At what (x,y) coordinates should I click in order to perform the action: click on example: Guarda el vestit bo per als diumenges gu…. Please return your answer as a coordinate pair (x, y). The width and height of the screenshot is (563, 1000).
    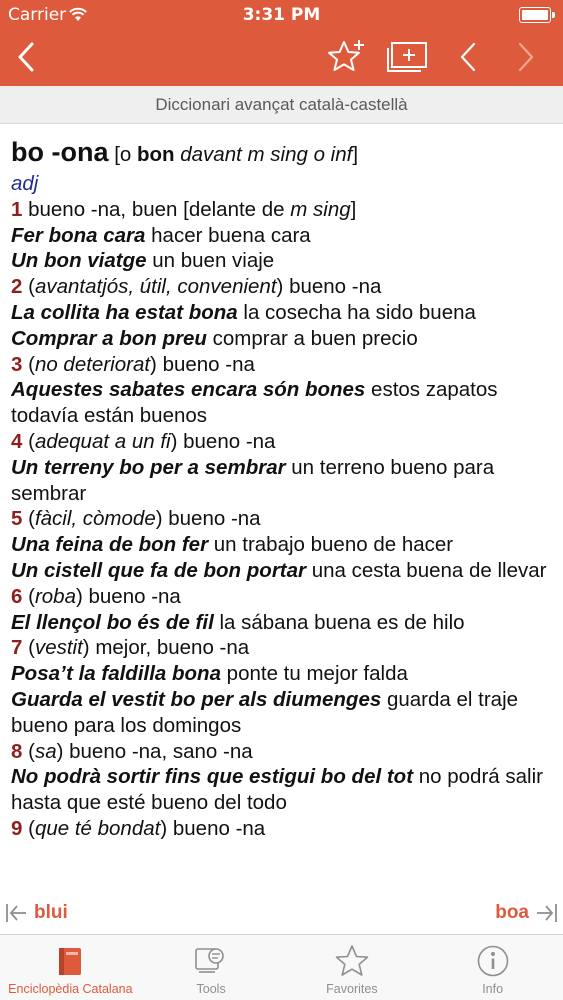
    Looking at the image, I should click on (265, 712).